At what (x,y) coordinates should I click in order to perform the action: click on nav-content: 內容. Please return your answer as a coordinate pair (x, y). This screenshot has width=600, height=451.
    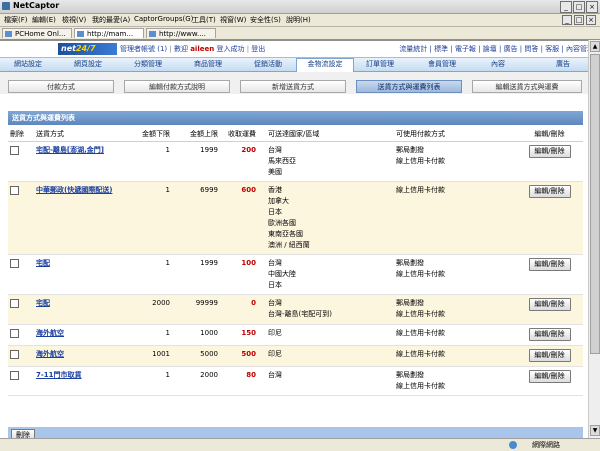
    Looking at the image, I should click on (498, 64).